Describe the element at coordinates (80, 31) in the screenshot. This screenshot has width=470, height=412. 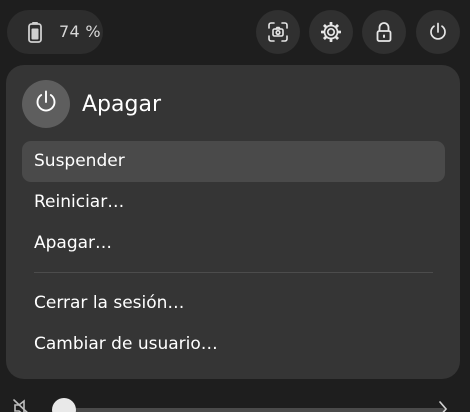
I see `battery-percentage: 74 %` at that location.